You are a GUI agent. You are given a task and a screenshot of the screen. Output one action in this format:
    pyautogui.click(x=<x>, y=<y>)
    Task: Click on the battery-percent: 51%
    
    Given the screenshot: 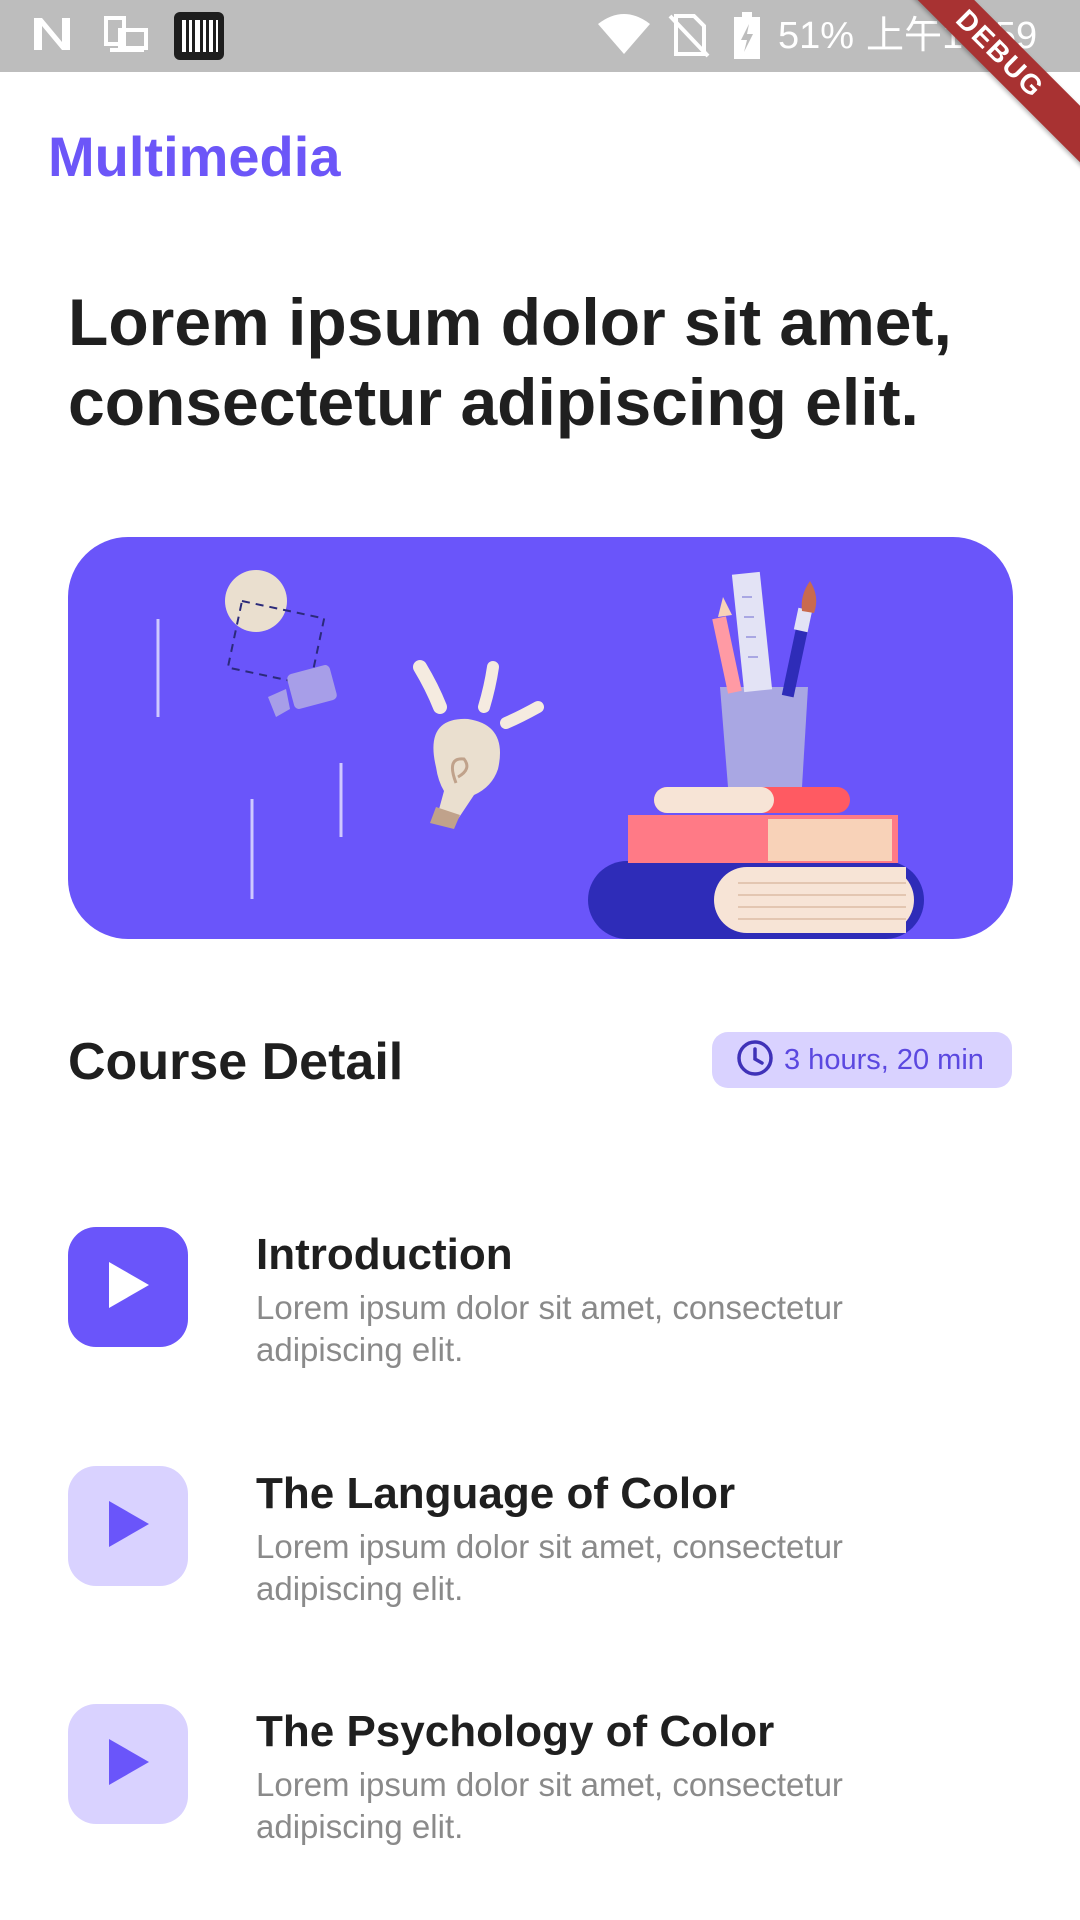 What is the action you would take?
    pyautogui.click(x=816, y=36)
    